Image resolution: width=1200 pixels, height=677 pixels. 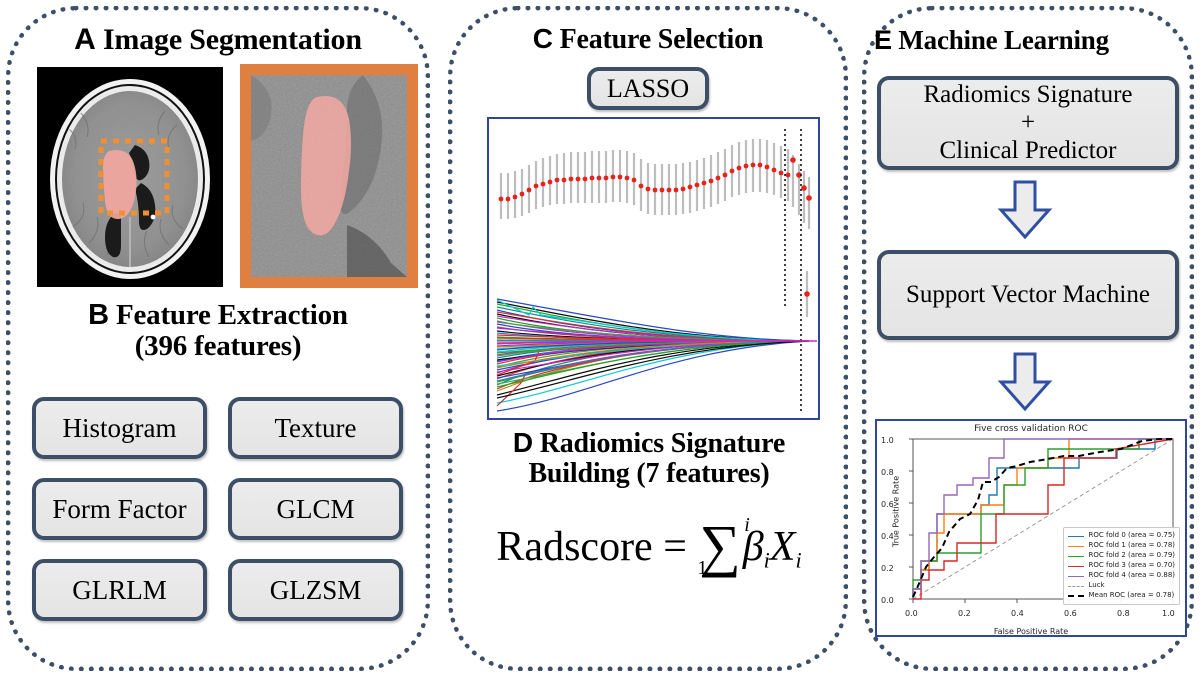 I want to click on legend-label: Mean ROC (area = 0.78), so click(x=1131, y=595).